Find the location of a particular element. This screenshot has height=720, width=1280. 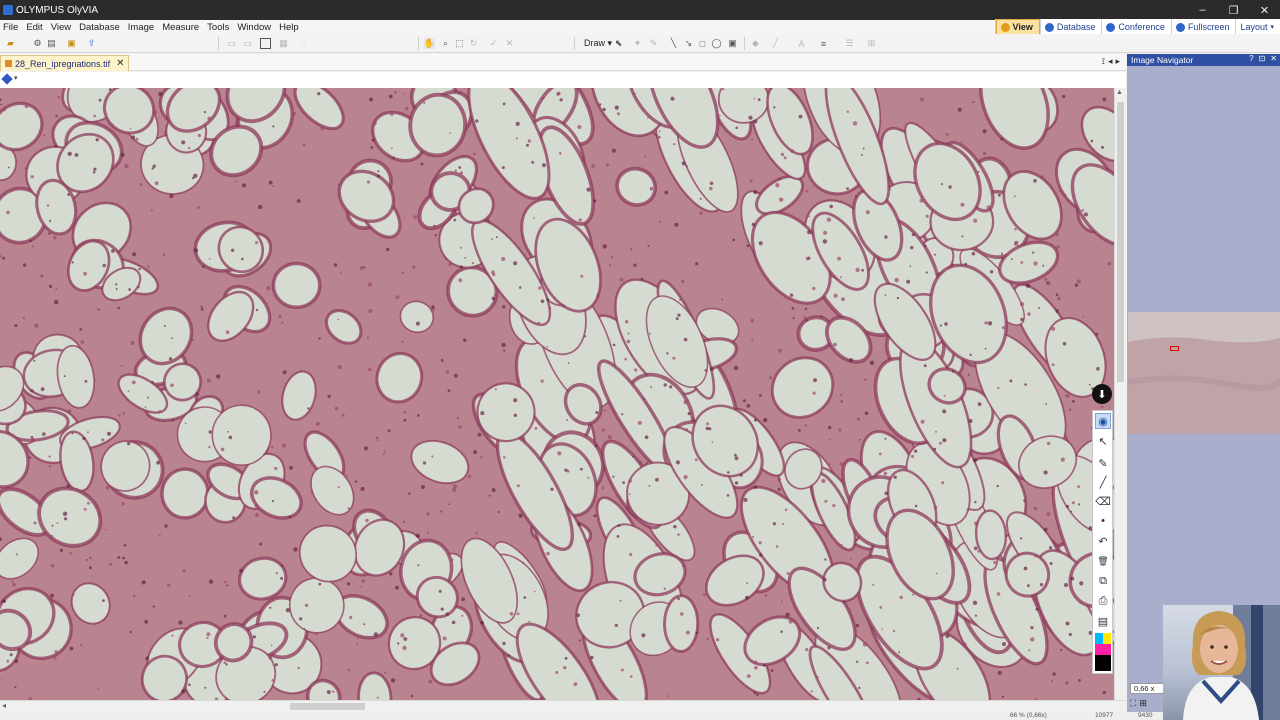

document-tab: 28_Ren_ipregnations.tif ✕ is located at coordinates (65, 63).